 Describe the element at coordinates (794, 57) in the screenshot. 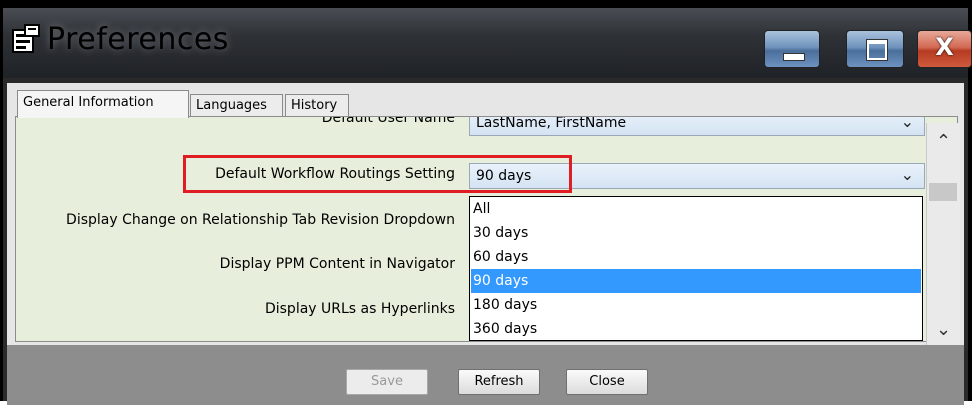

I see `minimize-icon` at that location.